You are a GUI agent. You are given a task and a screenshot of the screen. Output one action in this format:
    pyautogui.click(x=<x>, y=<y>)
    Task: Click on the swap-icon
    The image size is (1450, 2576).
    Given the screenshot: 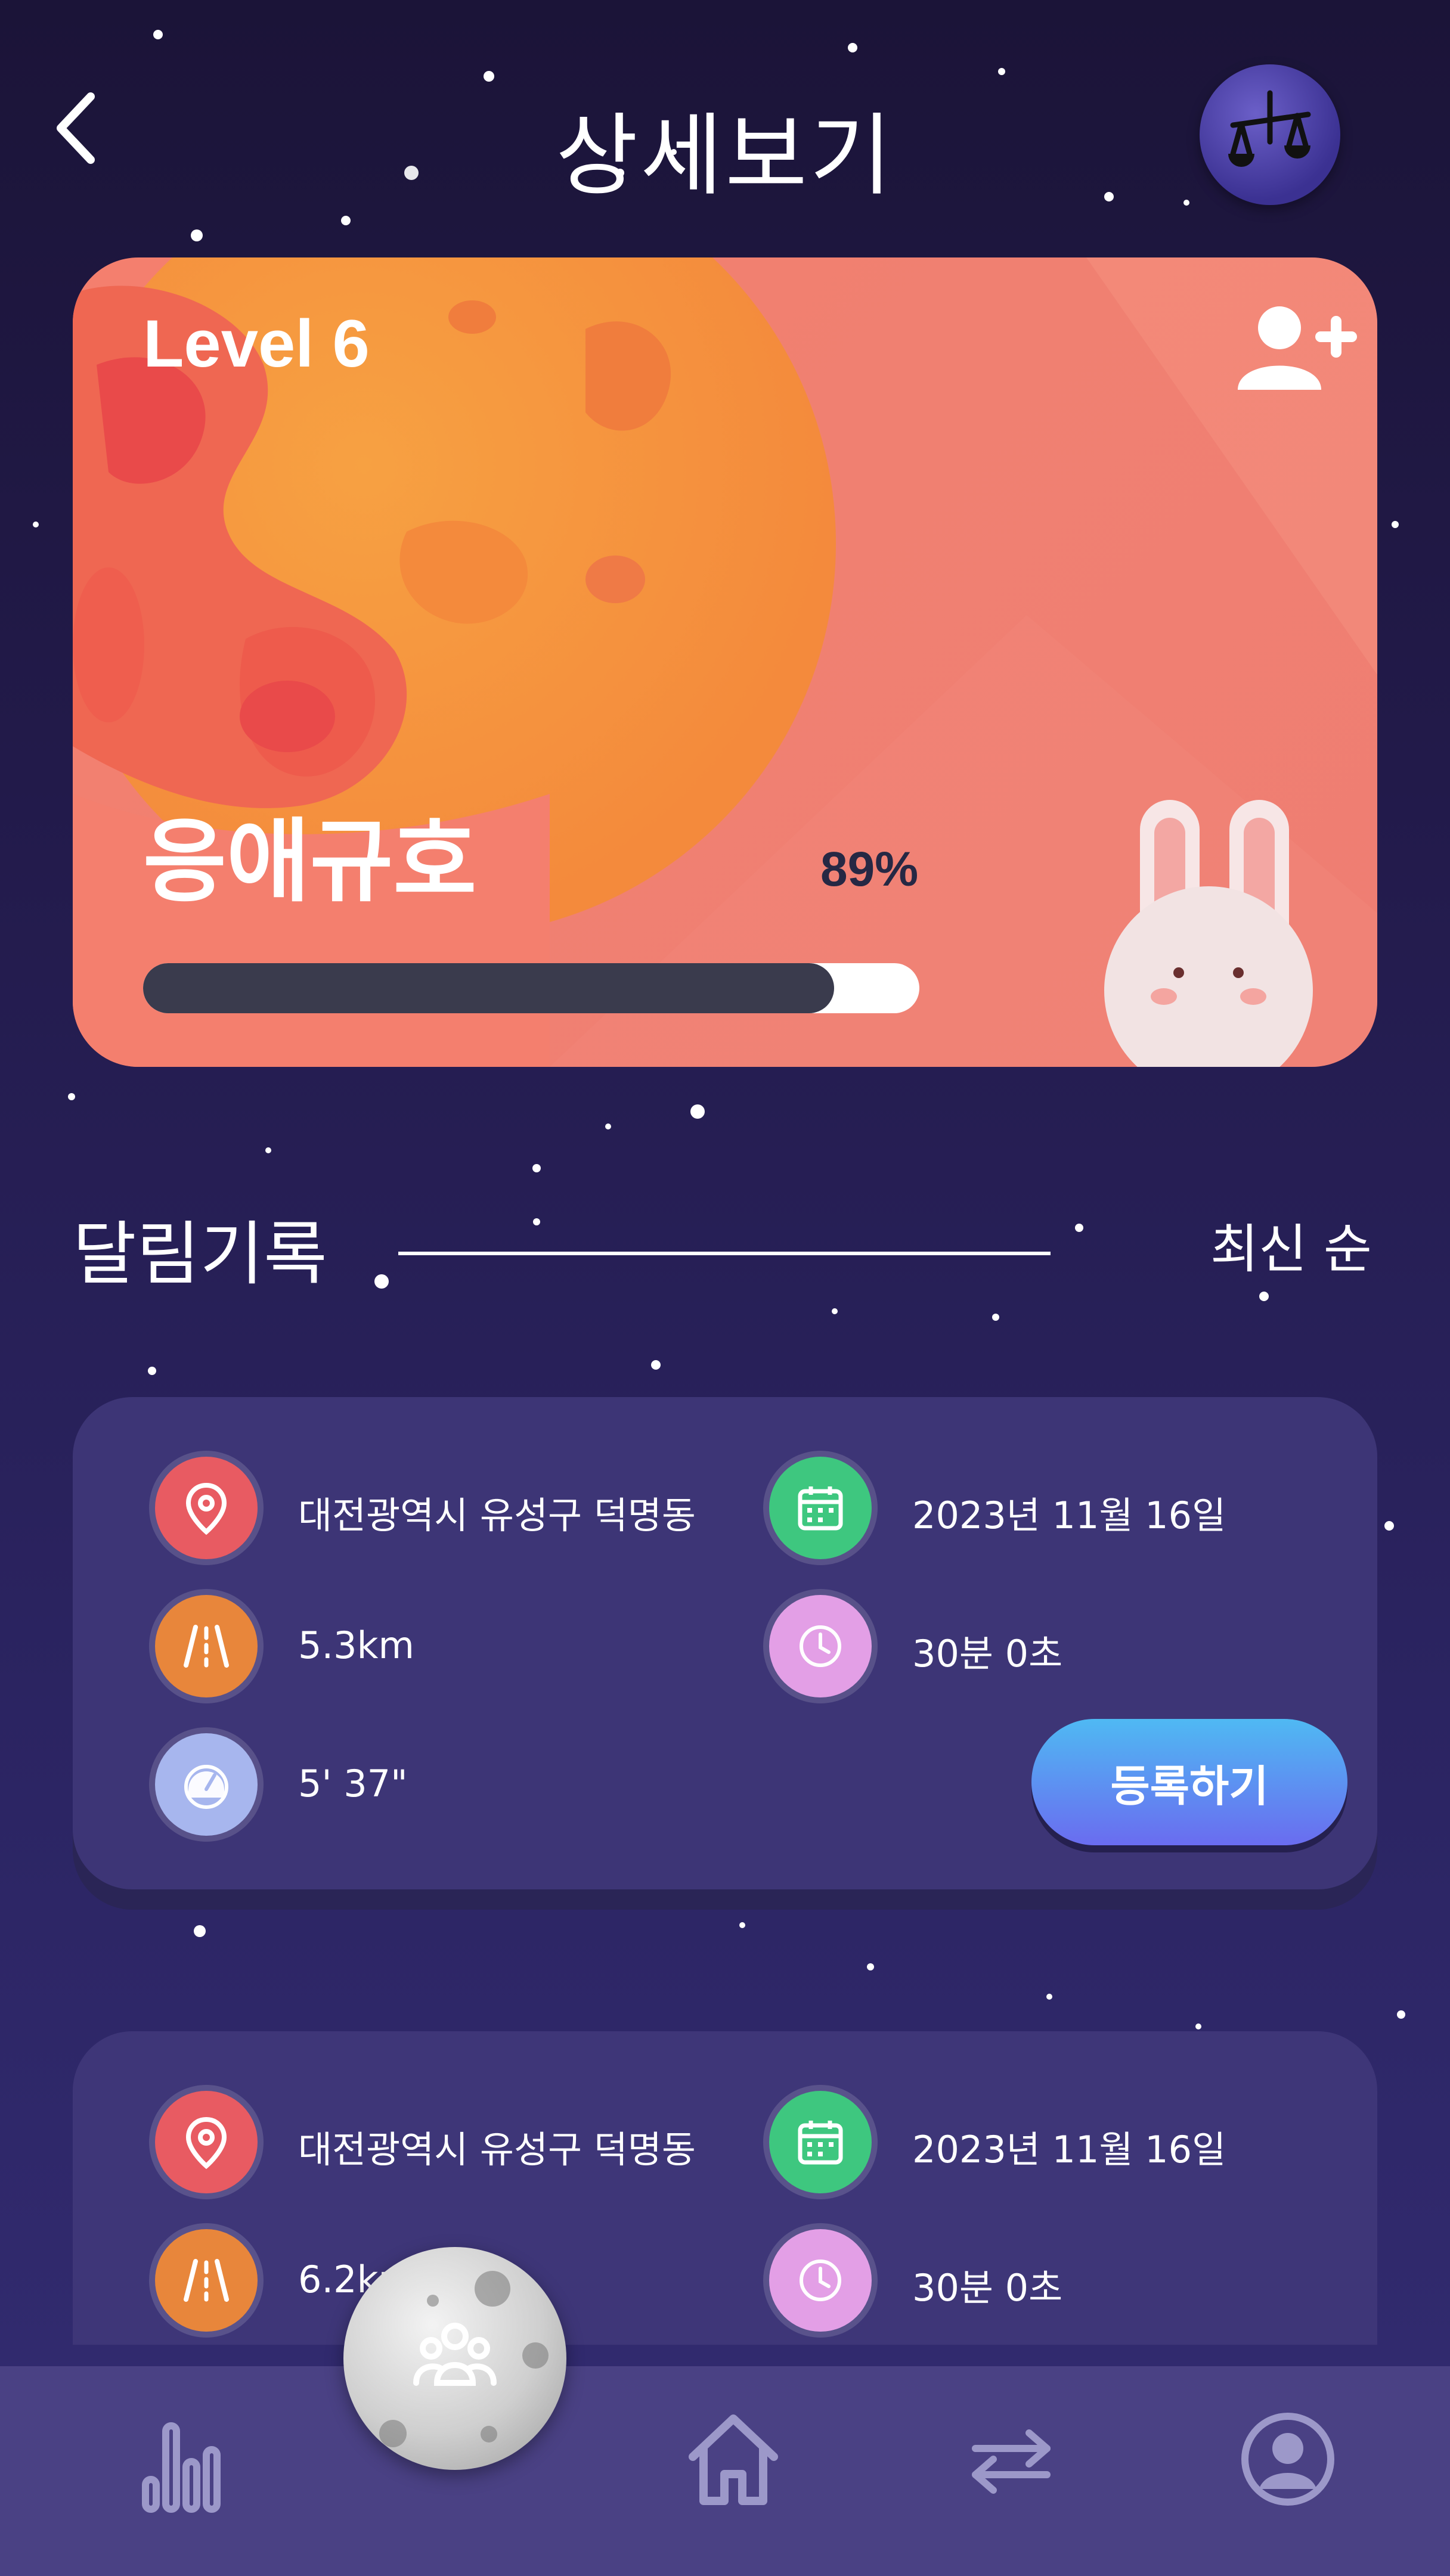 What is the action you would take?
    pyautogui.click(x=1011, y=2461)
    